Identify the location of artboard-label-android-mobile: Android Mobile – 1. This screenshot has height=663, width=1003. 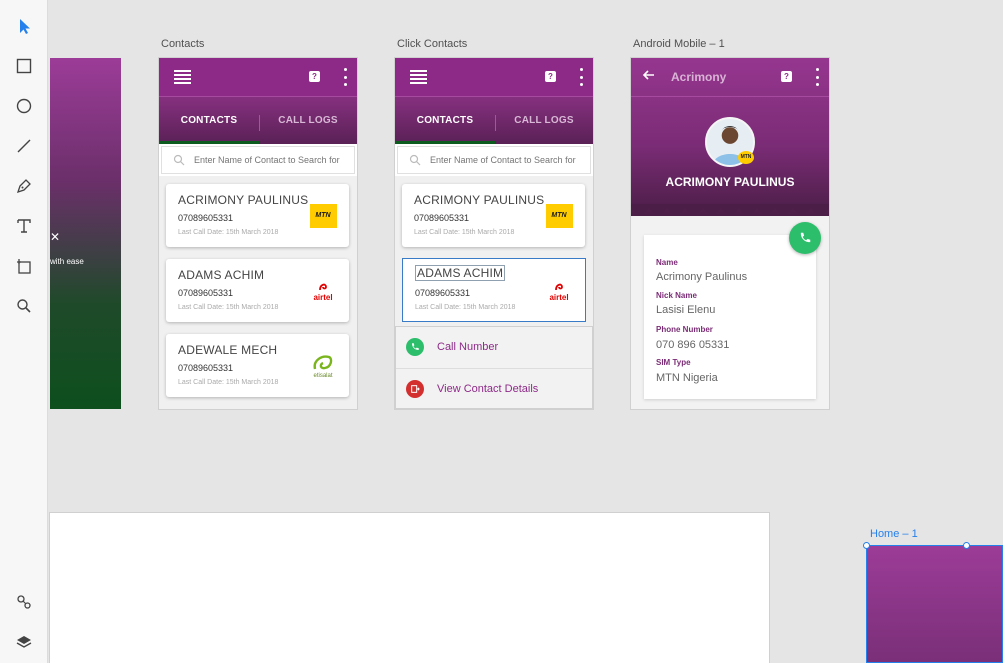
(679, 44).